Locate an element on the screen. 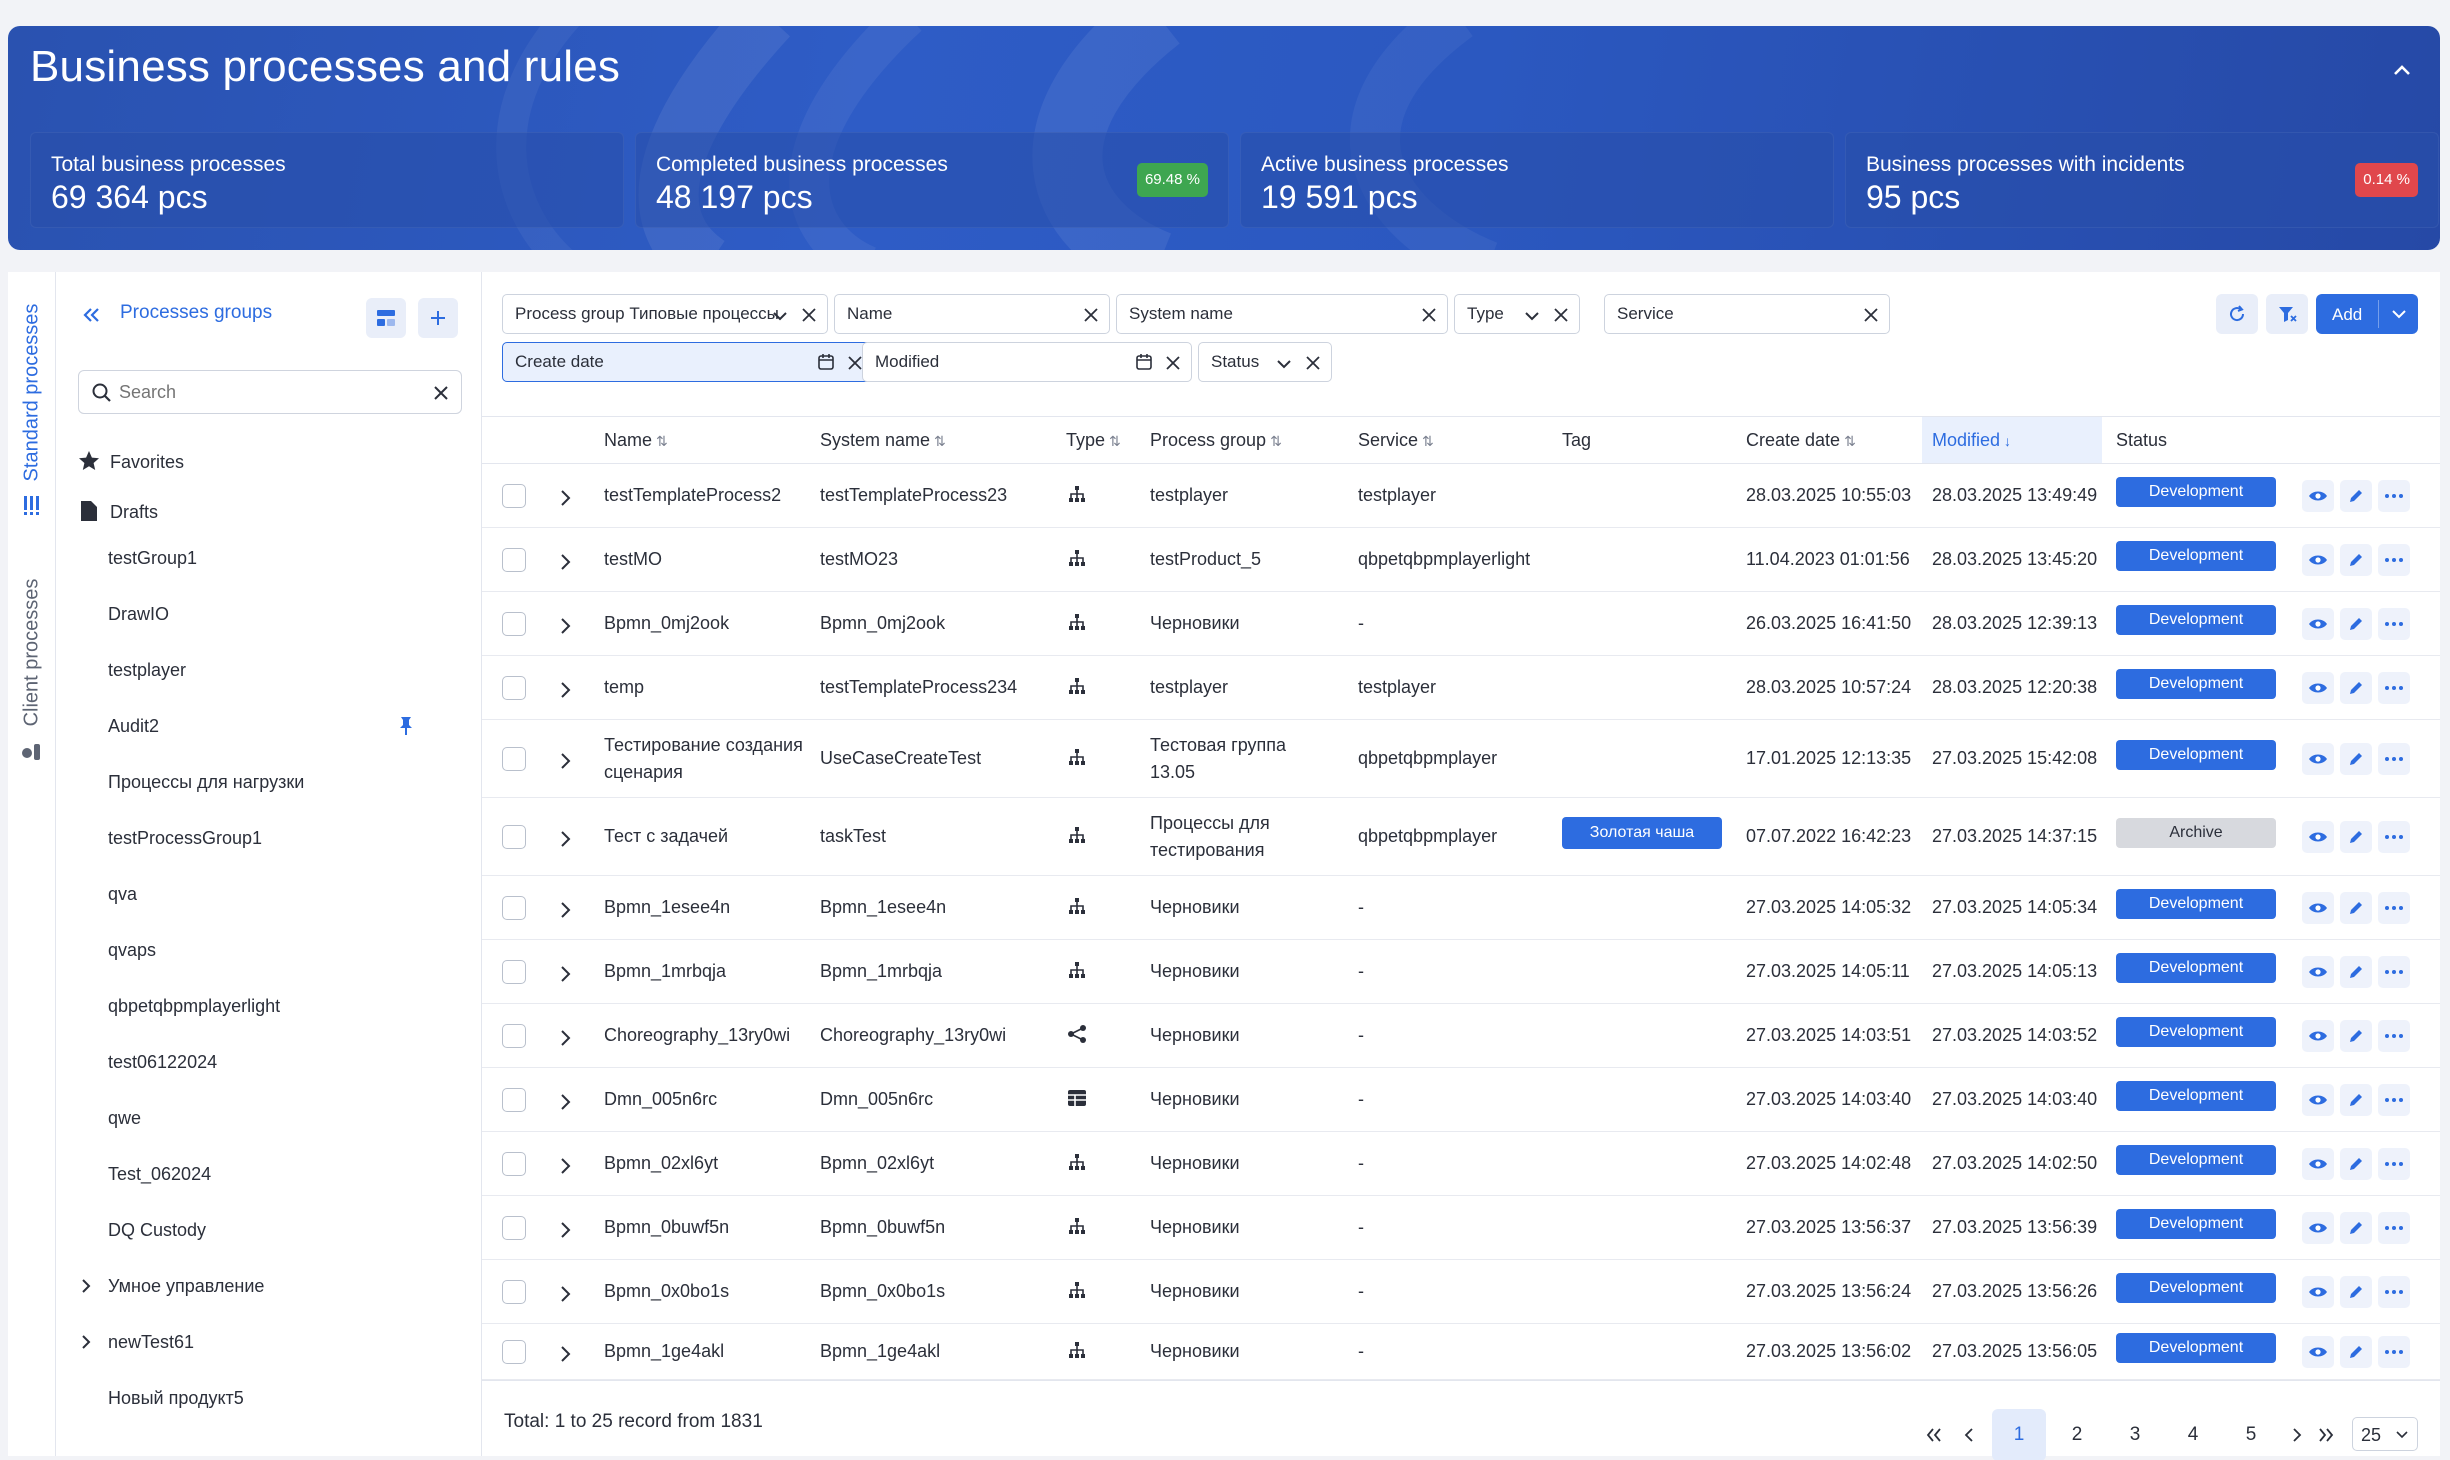 This screenshot has height=1460, width=2450. filter-system-name: System name is located at coordinates (1282, 314).